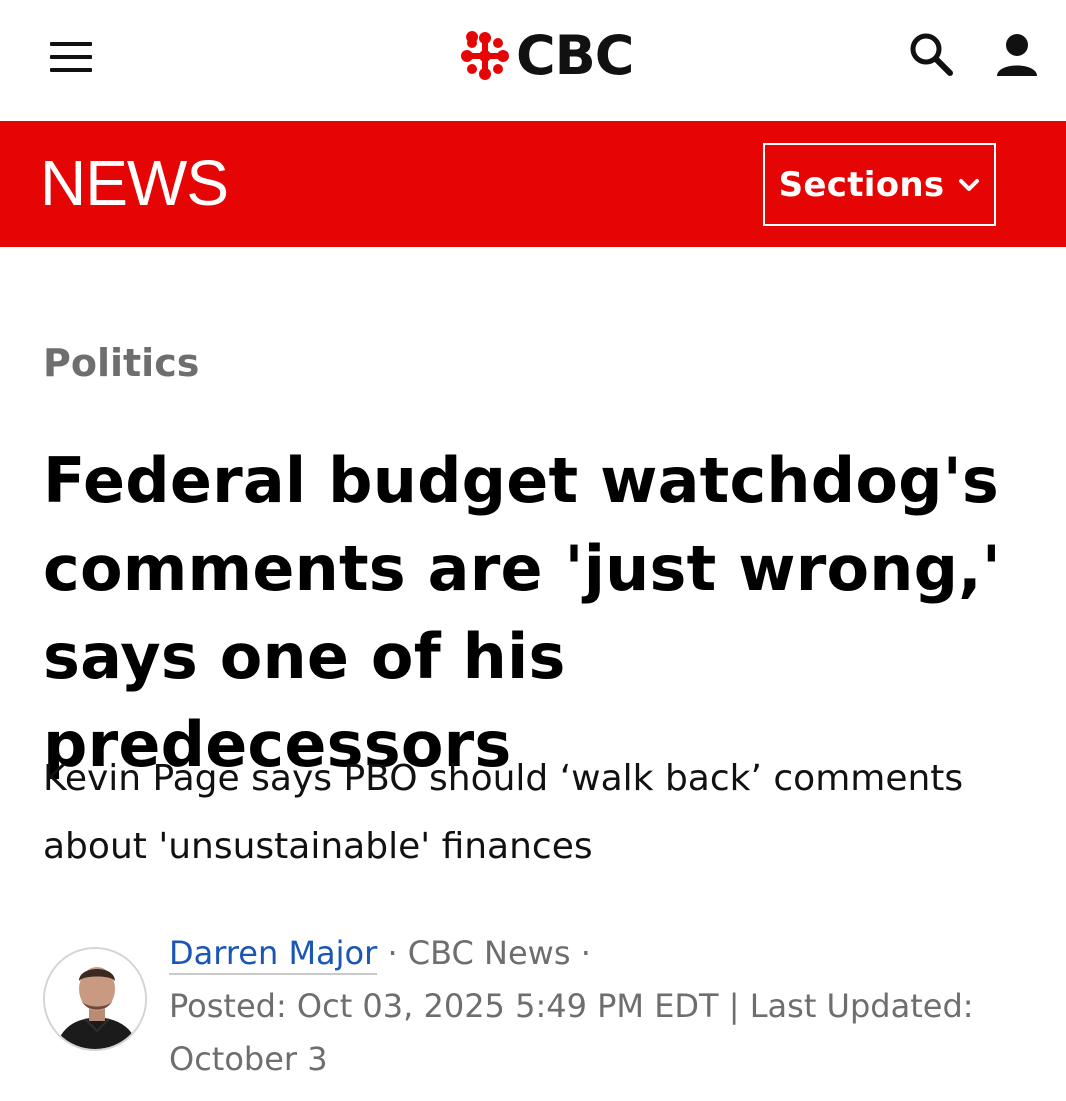 This screenshot has height=1101, width=1066. Describe the element at coordinates (121, 363) in the screenshot. I see `category-link: Politics` at that location.